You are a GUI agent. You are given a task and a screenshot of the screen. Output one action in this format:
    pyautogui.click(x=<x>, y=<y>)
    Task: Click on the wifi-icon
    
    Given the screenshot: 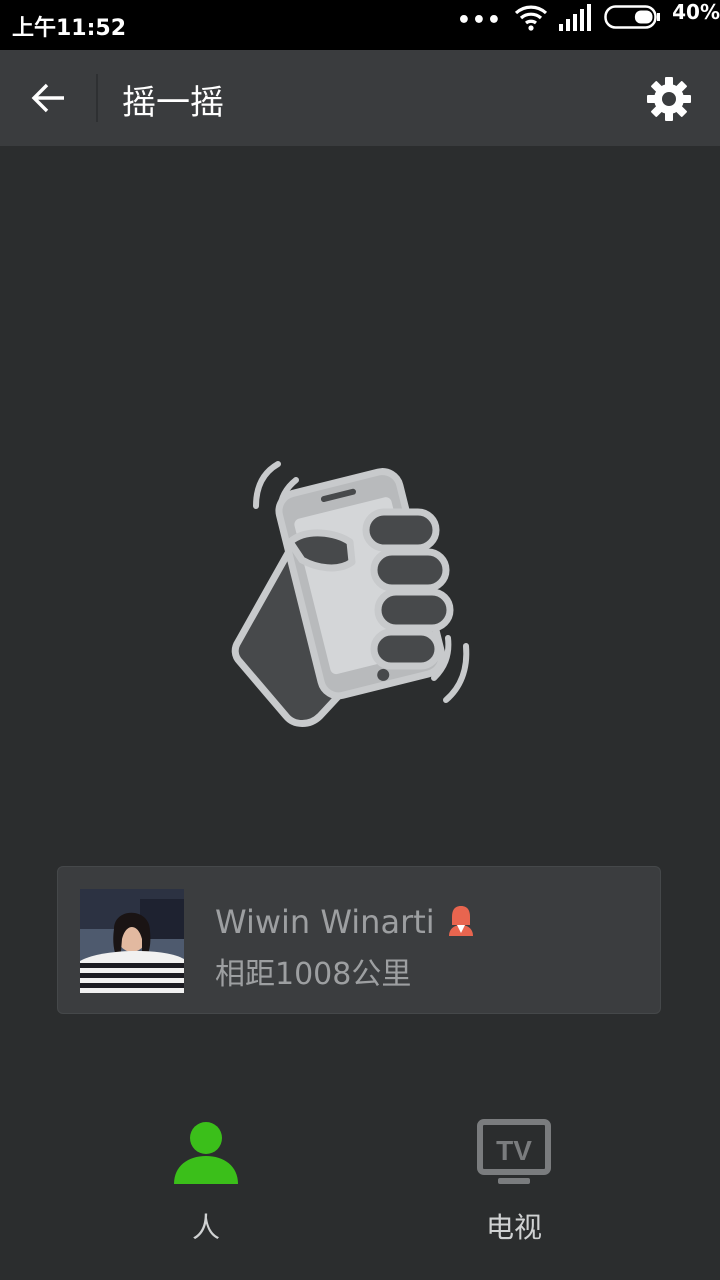 What is the action you would take?
    pyautogui.click(x=531, y=18)
    